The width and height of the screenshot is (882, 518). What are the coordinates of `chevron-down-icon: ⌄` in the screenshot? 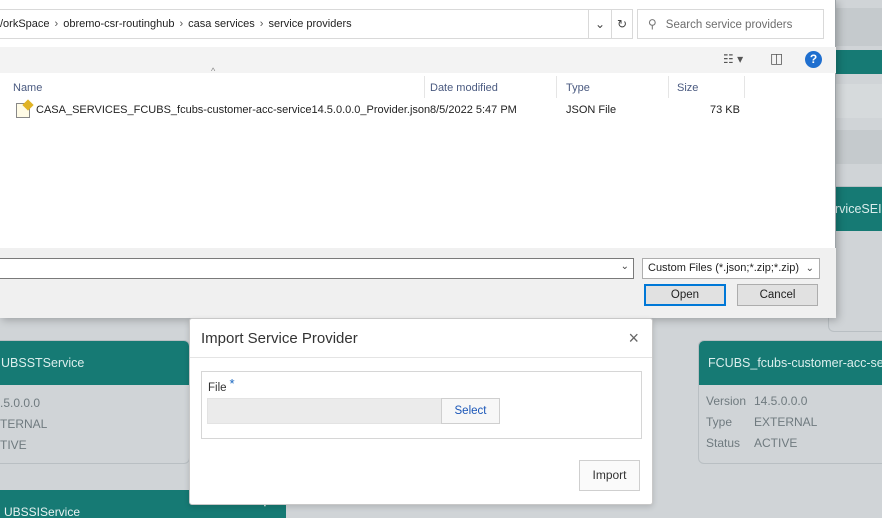 It's located at (809, 268).